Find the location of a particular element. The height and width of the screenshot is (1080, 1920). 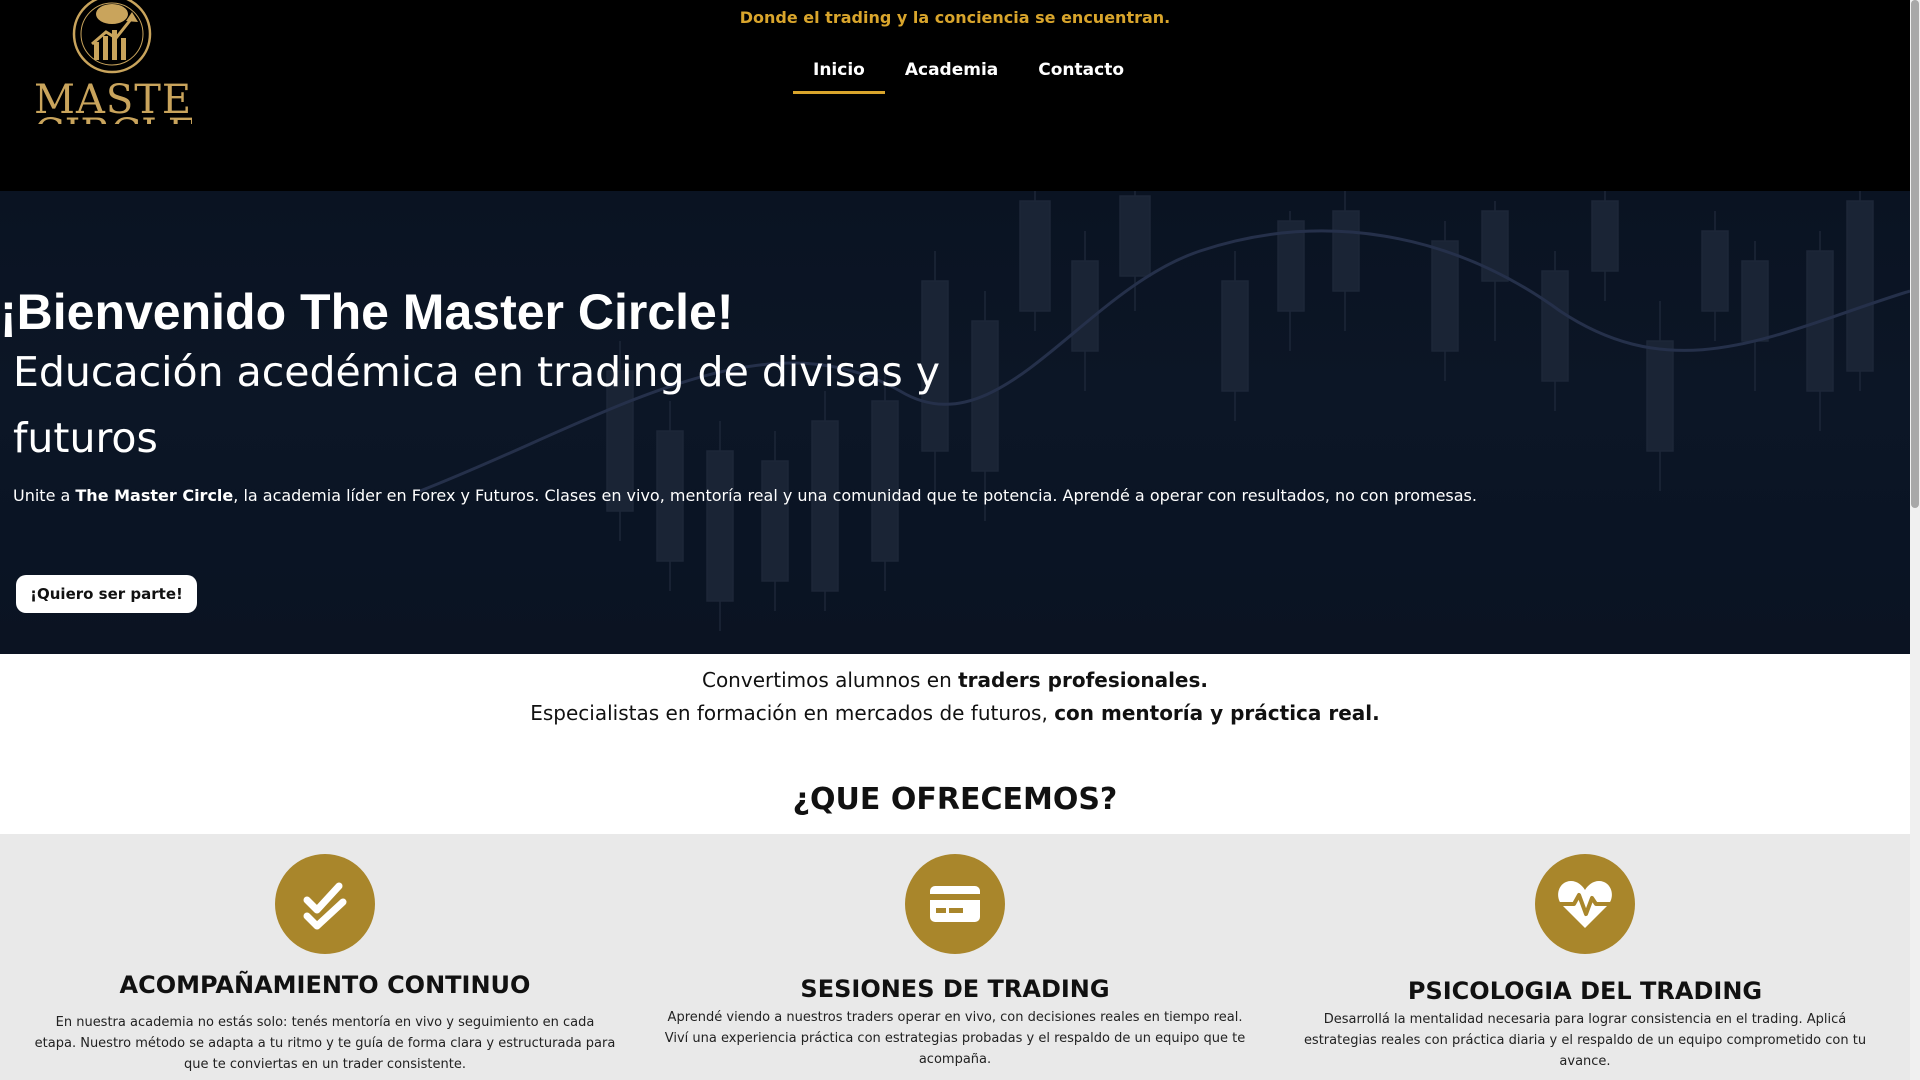

hero-description-prefix: Unite a is located at coordinates (44, 495).